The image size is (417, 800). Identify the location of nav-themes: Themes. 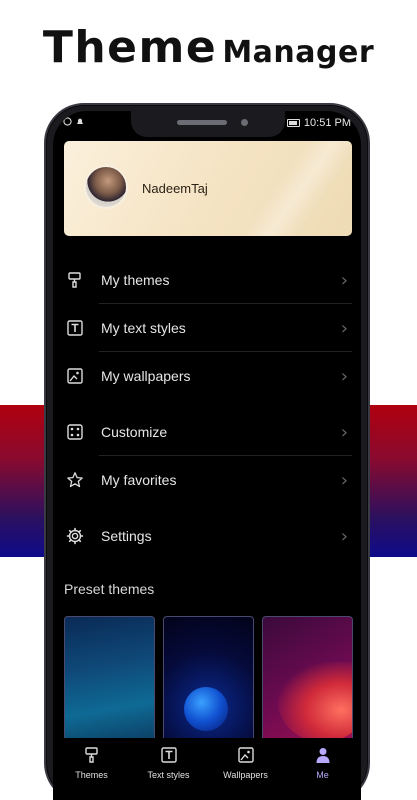
(91, 768).